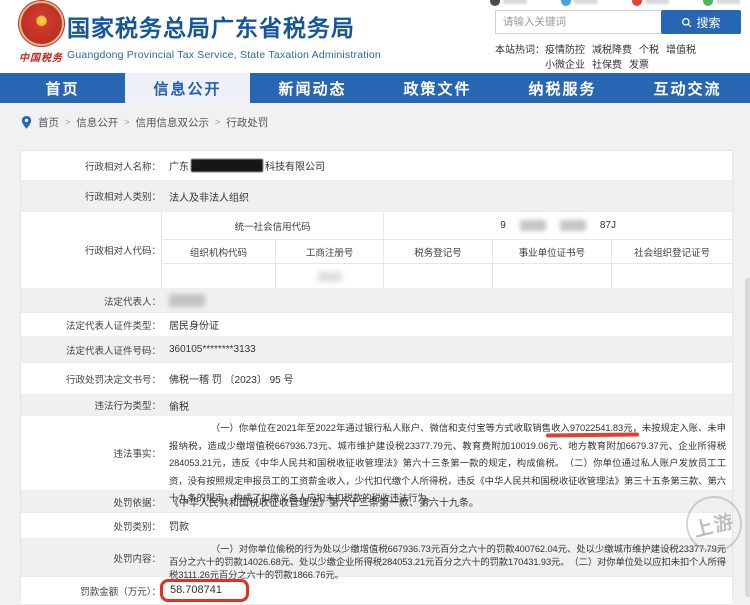 The image size is (750, 605). What do you see at coordinates (113, 380) in the screenshot?
I see `field-label: 行政处罚决定文书号：` at bounding box center [113, 380].